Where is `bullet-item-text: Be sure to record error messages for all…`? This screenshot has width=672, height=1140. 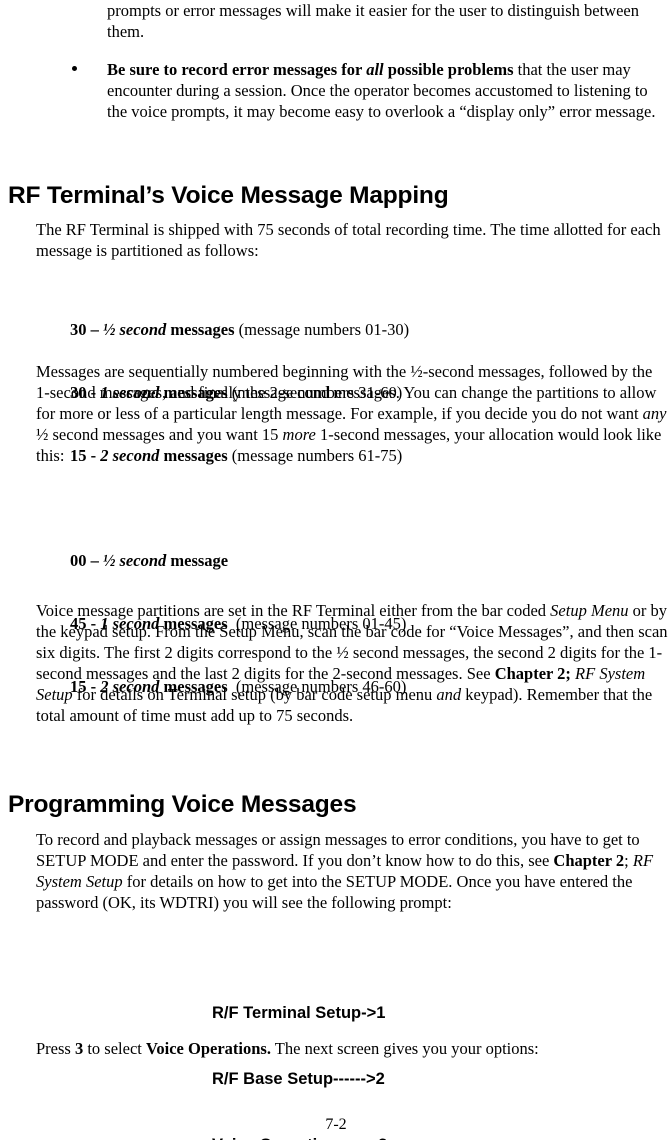 bullet-item-text: Be sure to record error messages for all… is located at coordinates (388, 90).